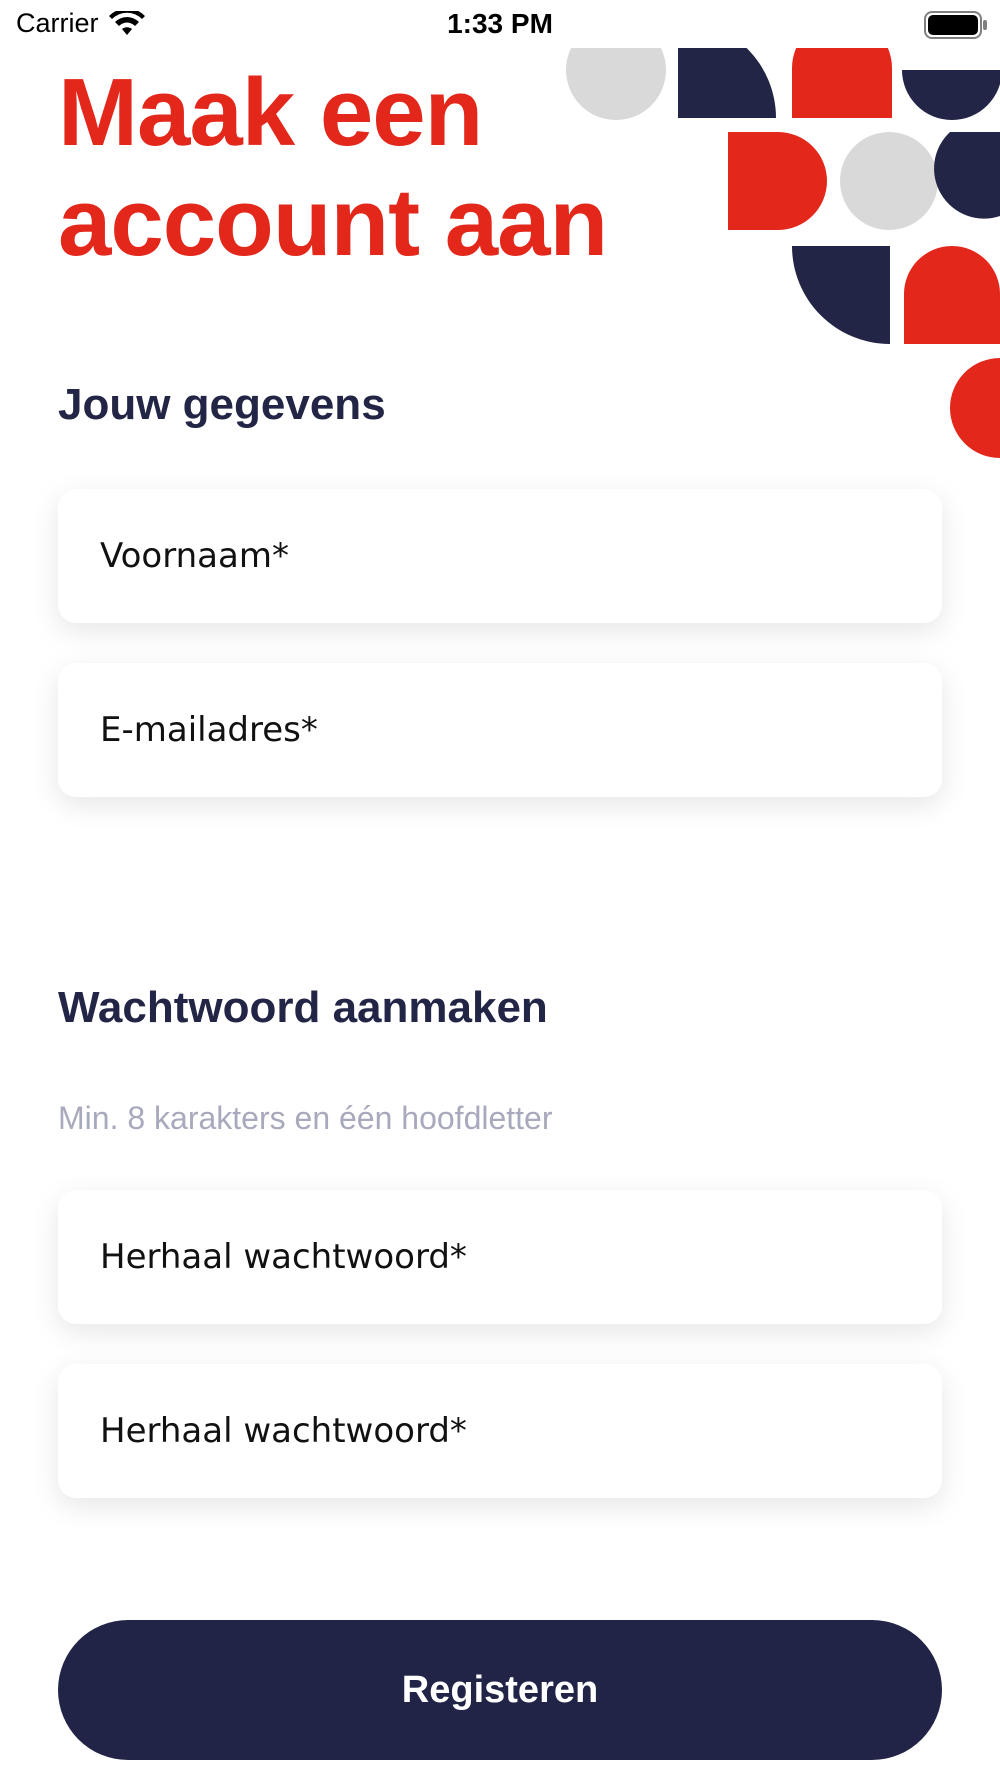 Image resolution: width=1000 pixels, height=1778 pixels. What do you see at coordinates (500, 1690) in the screenshot?
I see `register-button: Registeren` at bounding box center [500, 1690].